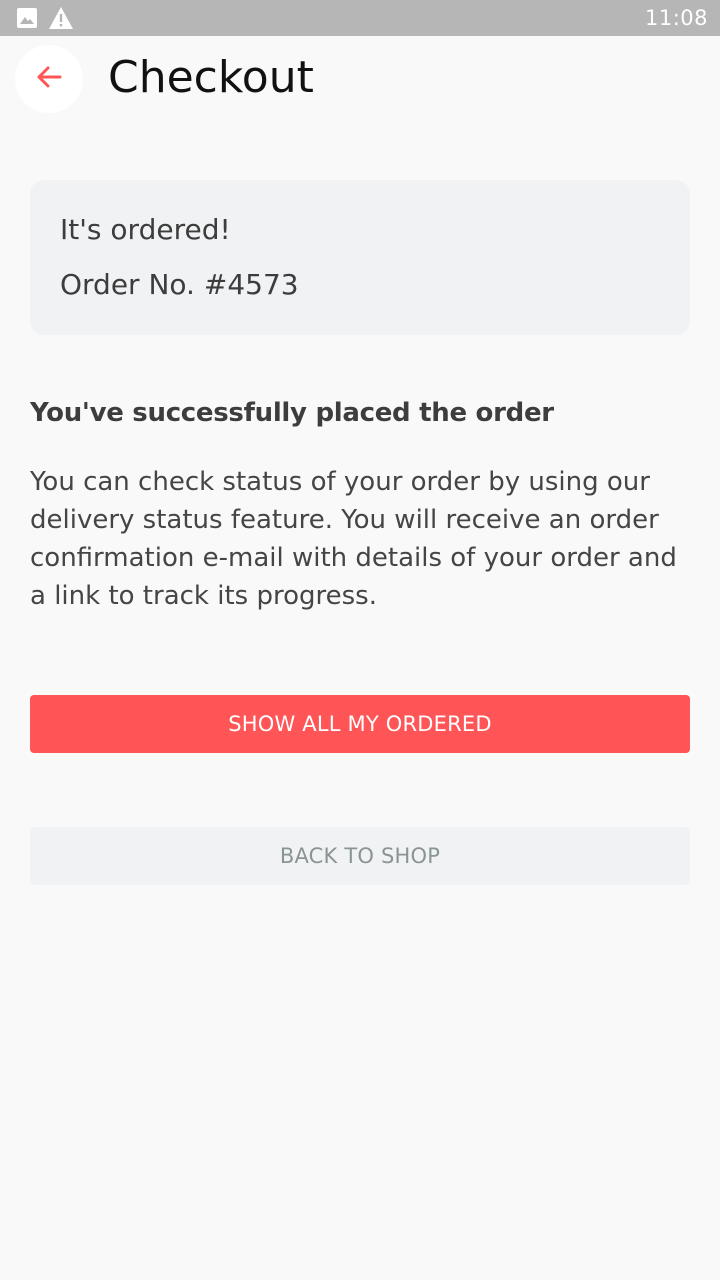  Describe the element at coordinates (211, 77) in the screenshot. I see `page-title: Checkout` at that location.